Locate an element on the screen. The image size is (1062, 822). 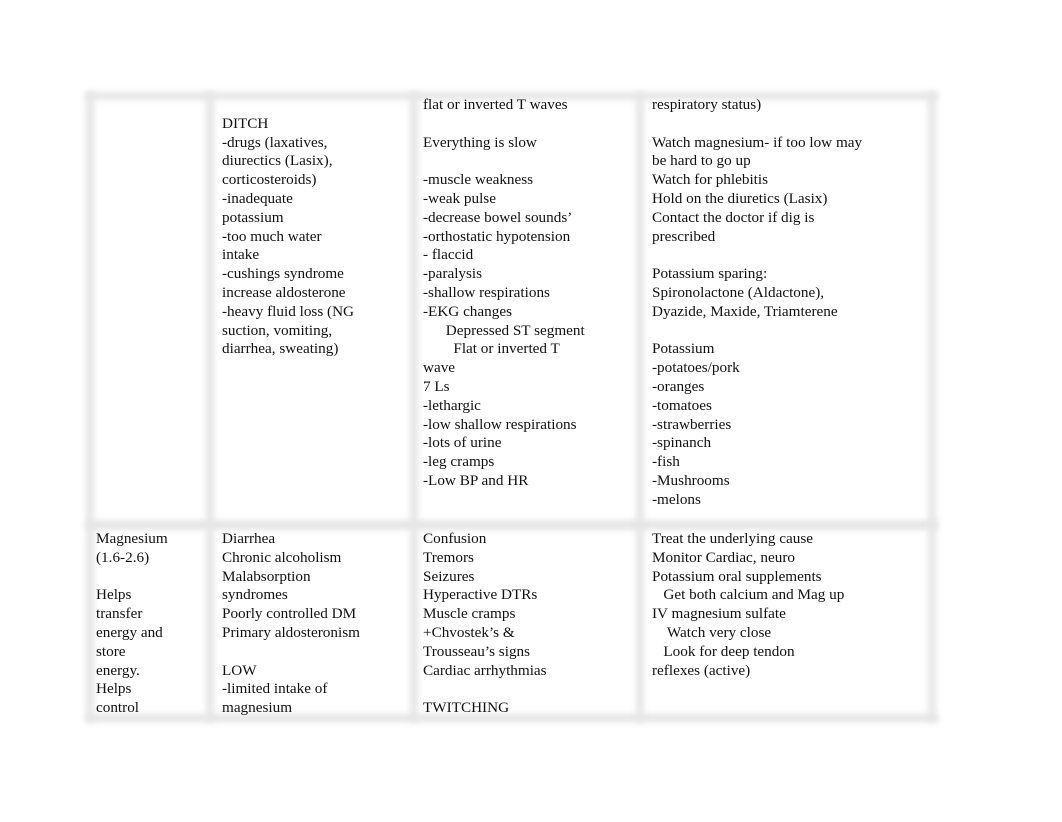
cell-text-line: diarrhea, sweating) is located at coordinates (280, 349).